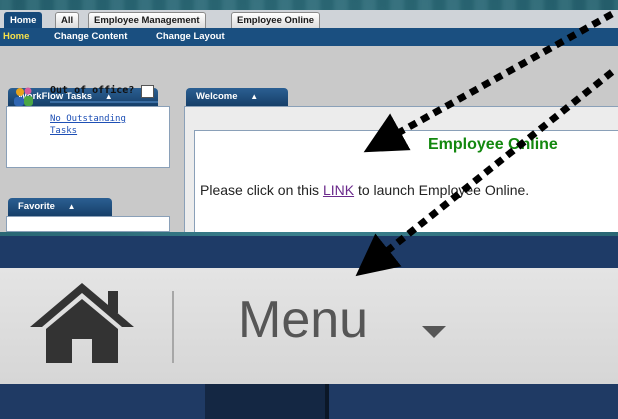 Image resolution: width=618 pixels, height=419 pixels. Describe the element at coordinates (267, 401) in the screenshot. I see `nav-dark-segment` at that location.